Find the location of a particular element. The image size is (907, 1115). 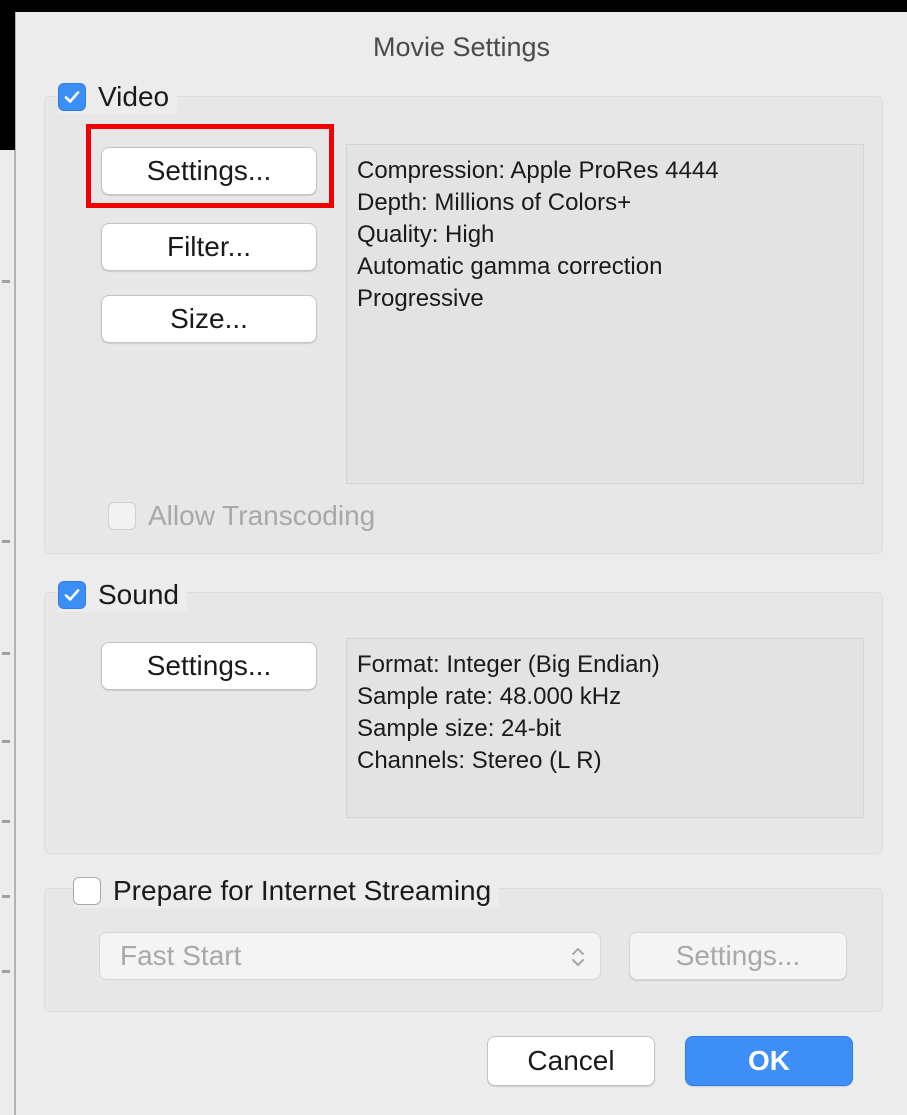

ok-button: OK is located at coordinates (769, 1061).